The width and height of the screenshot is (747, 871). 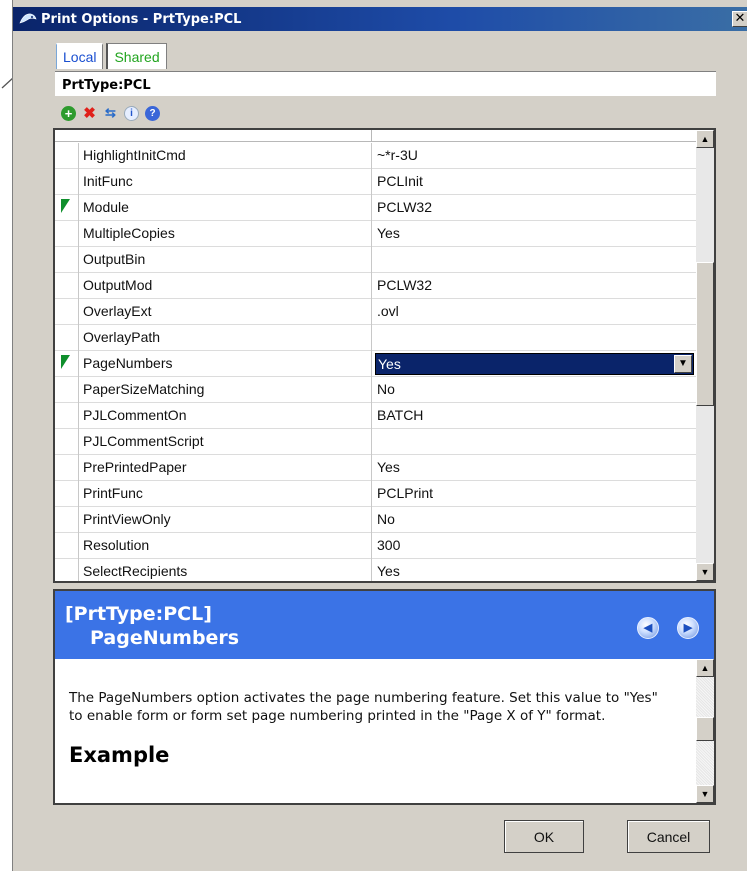 What do you see at coordinates (127, 519) in the screenshot?
I see `property-name: PrintViewOnly` at bounding box center [127, 519].